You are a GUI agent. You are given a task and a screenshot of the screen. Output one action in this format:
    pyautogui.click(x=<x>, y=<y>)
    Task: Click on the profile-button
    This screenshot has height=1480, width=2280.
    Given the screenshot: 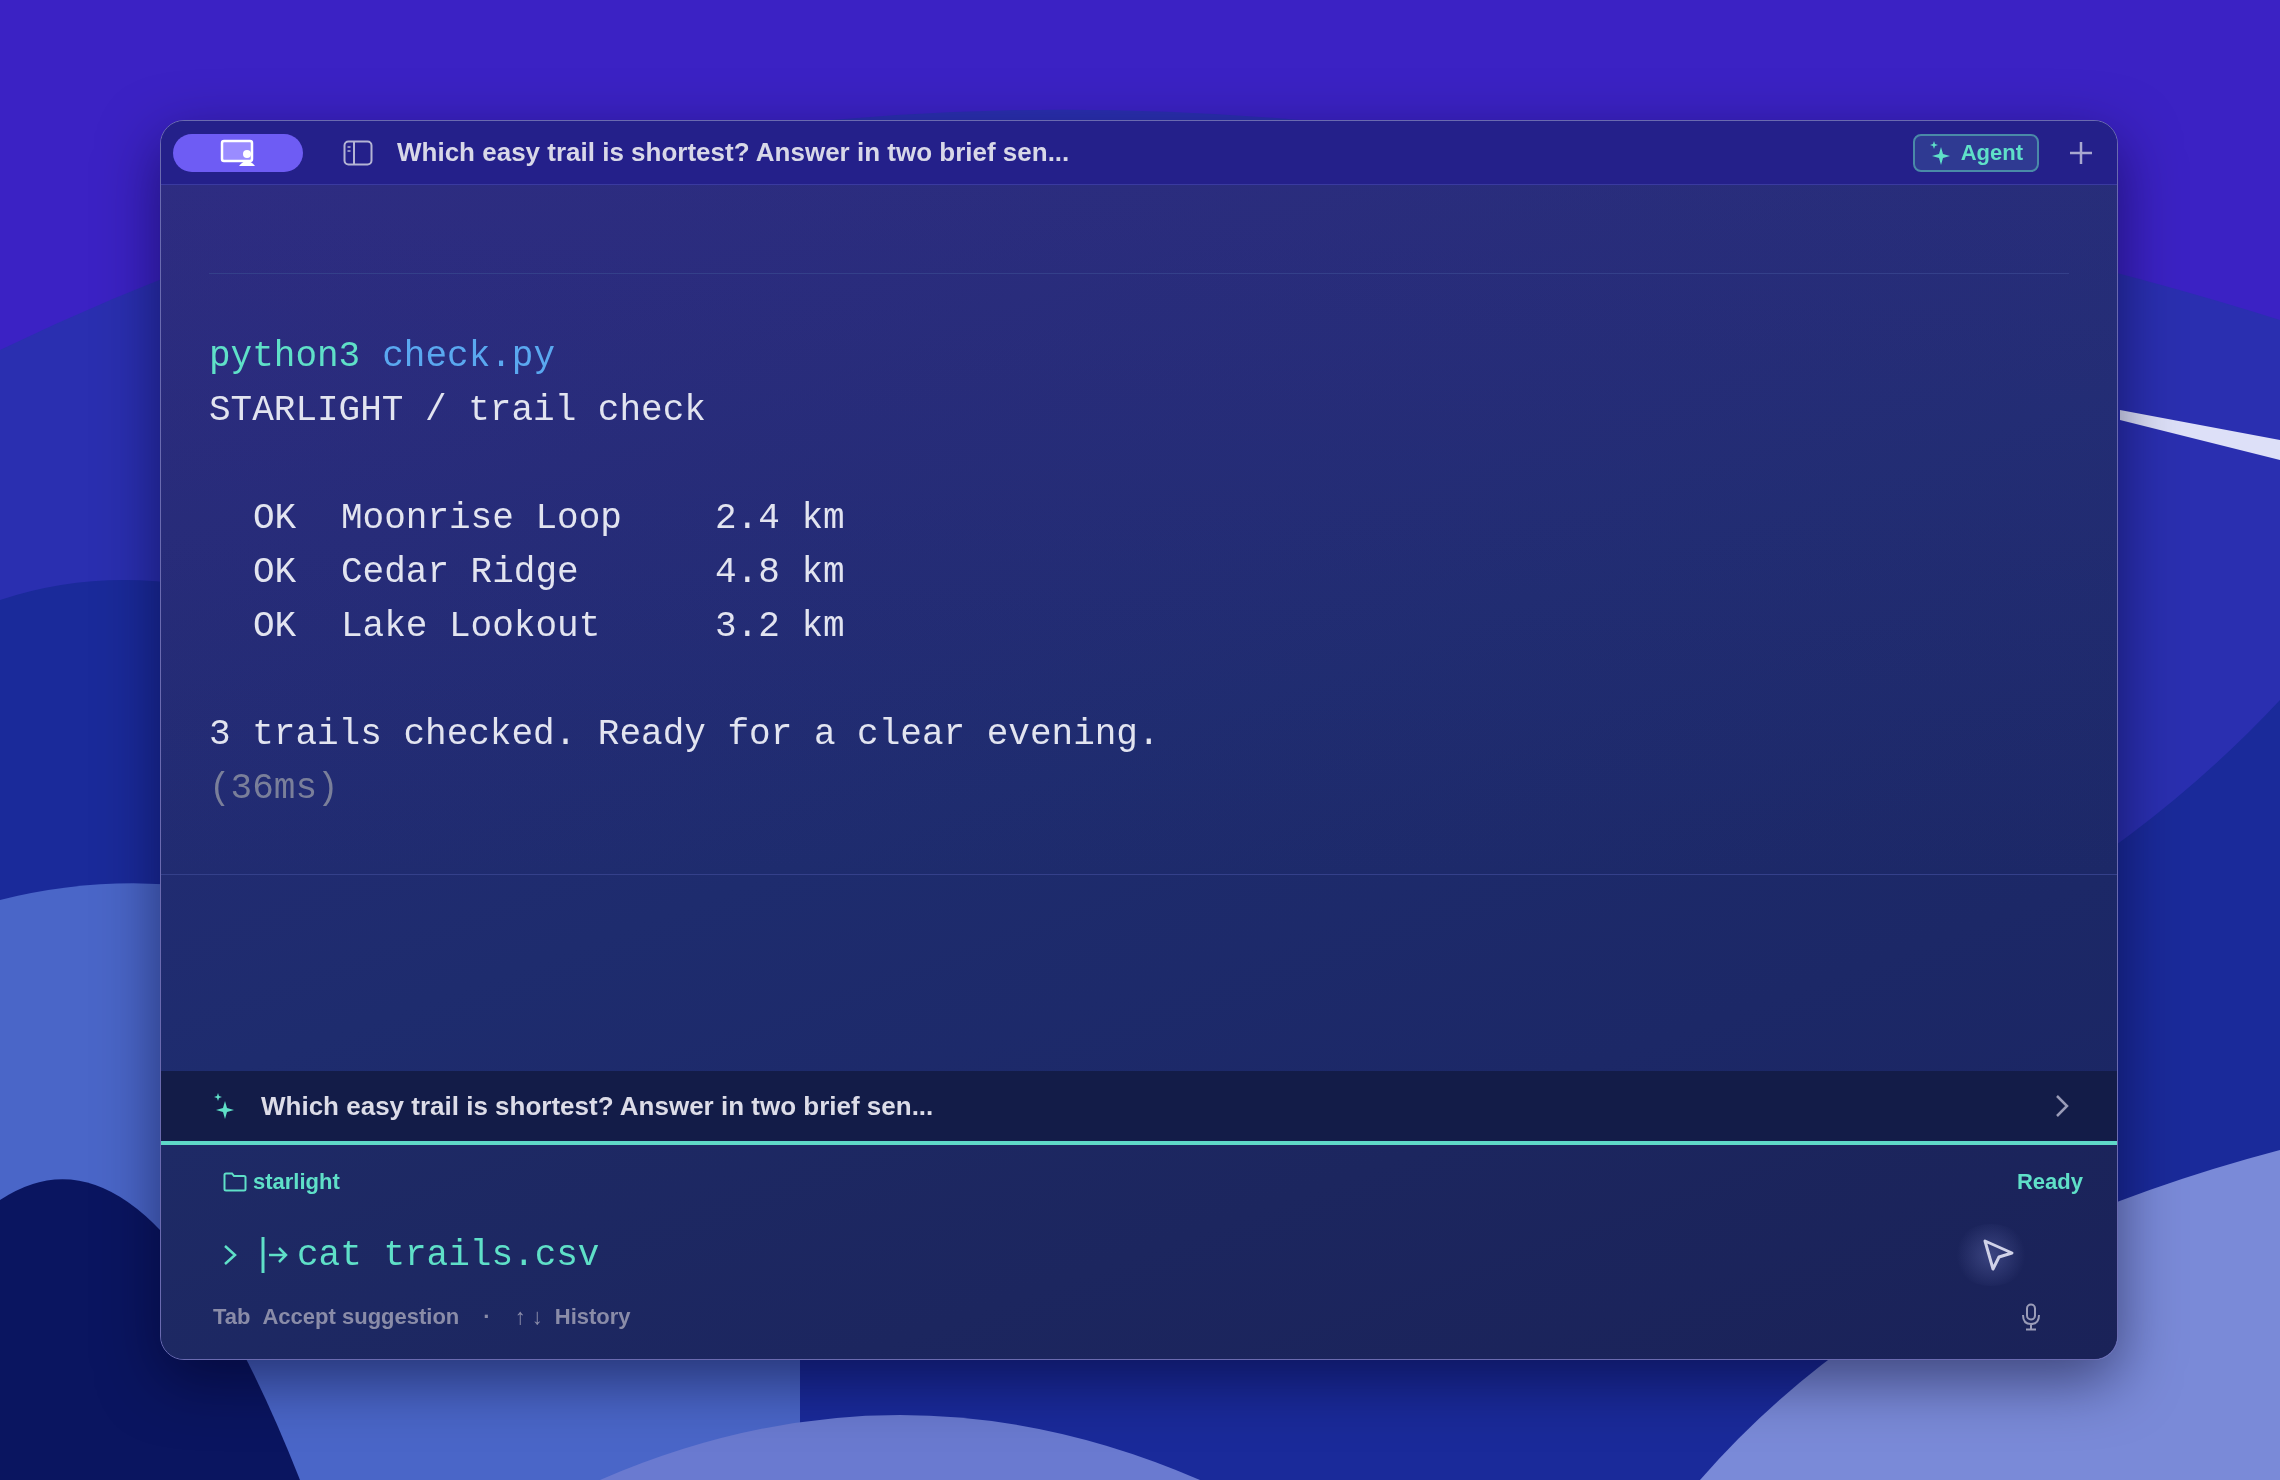 What is the action you would take?
    pyautogui.click(x=238, y=152)
    